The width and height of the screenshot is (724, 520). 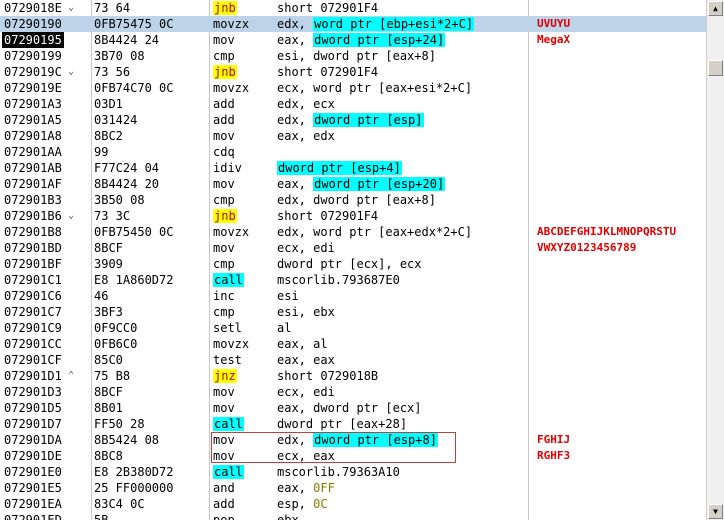 I want to click on disasm-row: 072901E0 E8 2B380D72 call mscorlib.79363A10, so click(x=353, y=472).